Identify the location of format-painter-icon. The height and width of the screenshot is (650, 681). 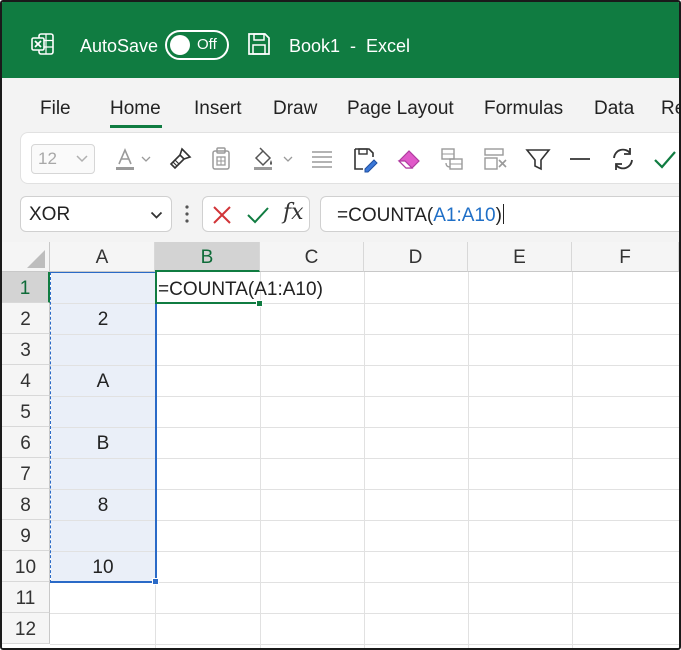
(180, 159).